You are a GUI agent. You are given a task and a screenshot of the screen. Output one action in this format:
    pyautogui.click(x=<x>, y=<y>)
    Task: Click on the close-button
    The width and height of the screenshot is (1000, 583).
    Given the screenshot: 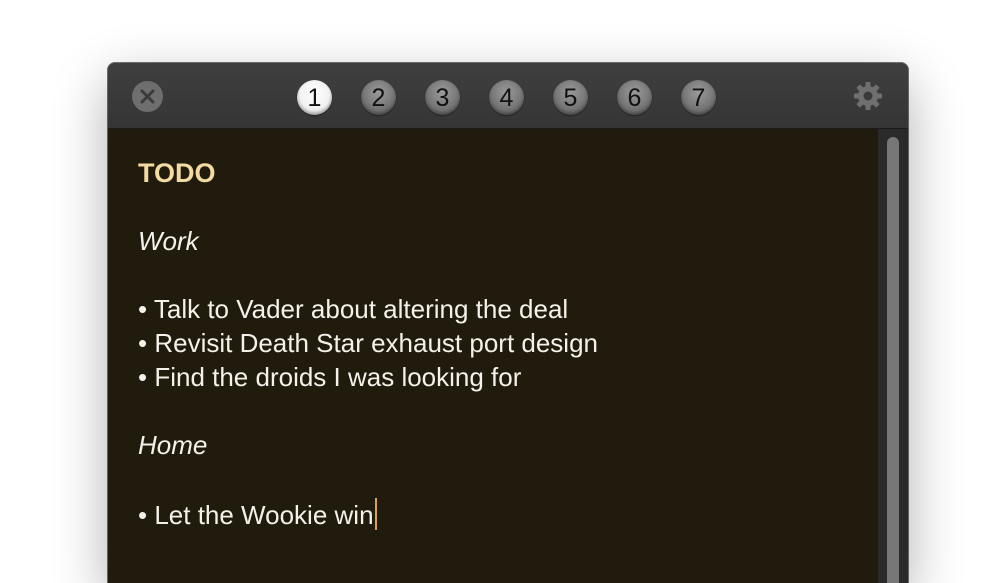 What is the action you would take?
    pyautogui.click(x=147, y=96)
    